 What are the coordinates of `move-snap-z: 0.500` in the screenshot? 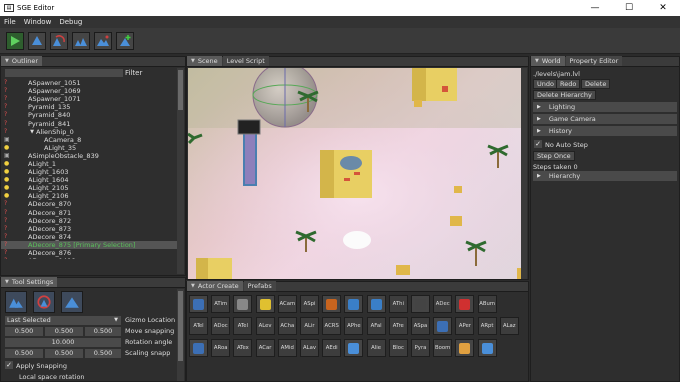 It's located at (103, 331).